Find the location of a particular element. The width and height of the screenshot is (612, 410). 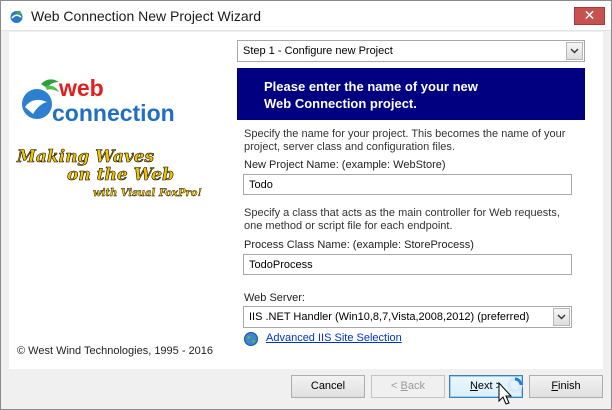

web-server-dropdown-button is located at coordinates (561, 317).